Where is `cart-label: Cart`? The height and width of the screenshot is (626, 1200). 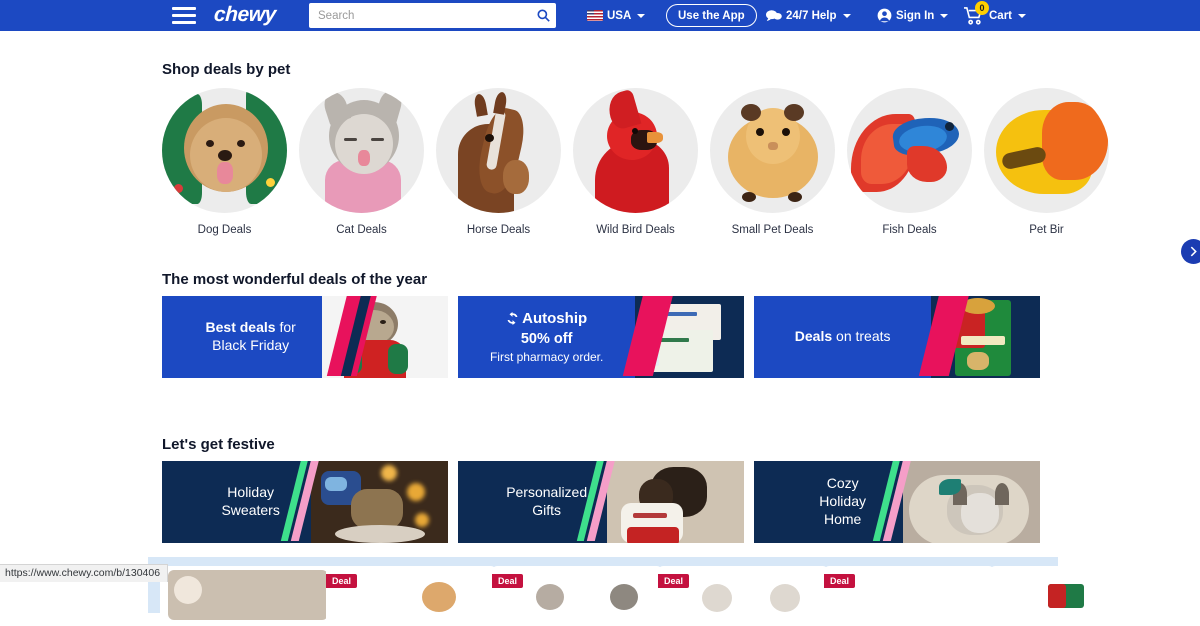 cart-label: Cart is located at coordinates (1000, 16).